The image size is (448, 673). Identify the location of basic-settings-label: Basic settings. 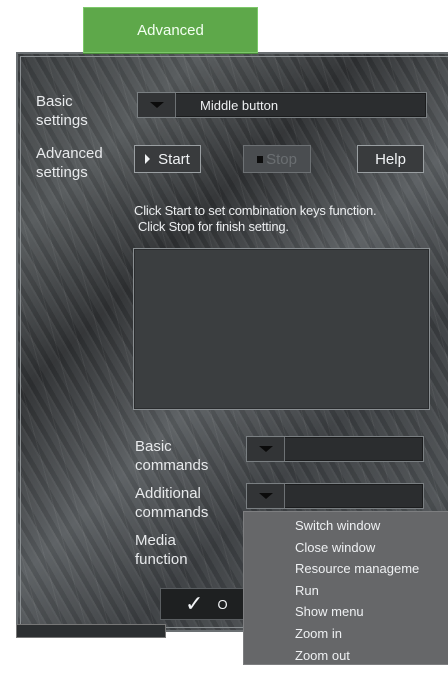
(62, 111).